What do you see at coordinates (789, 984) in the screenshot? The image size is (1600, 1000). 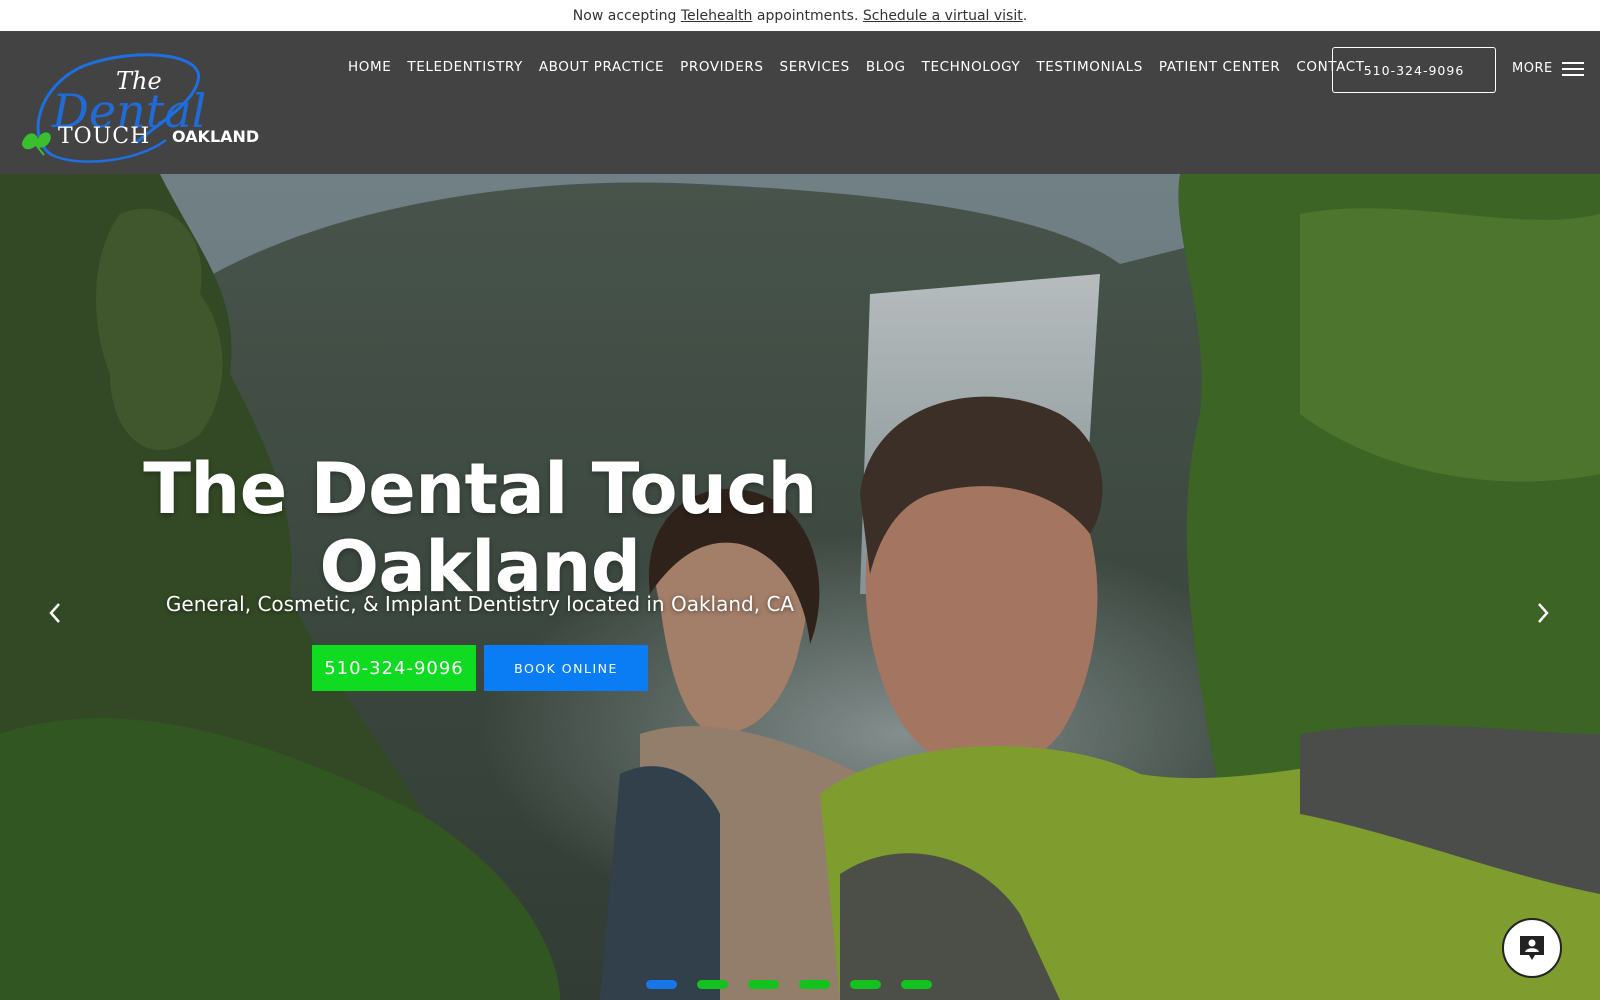 I see `slider-pagination` at bounding box center [789, 984].